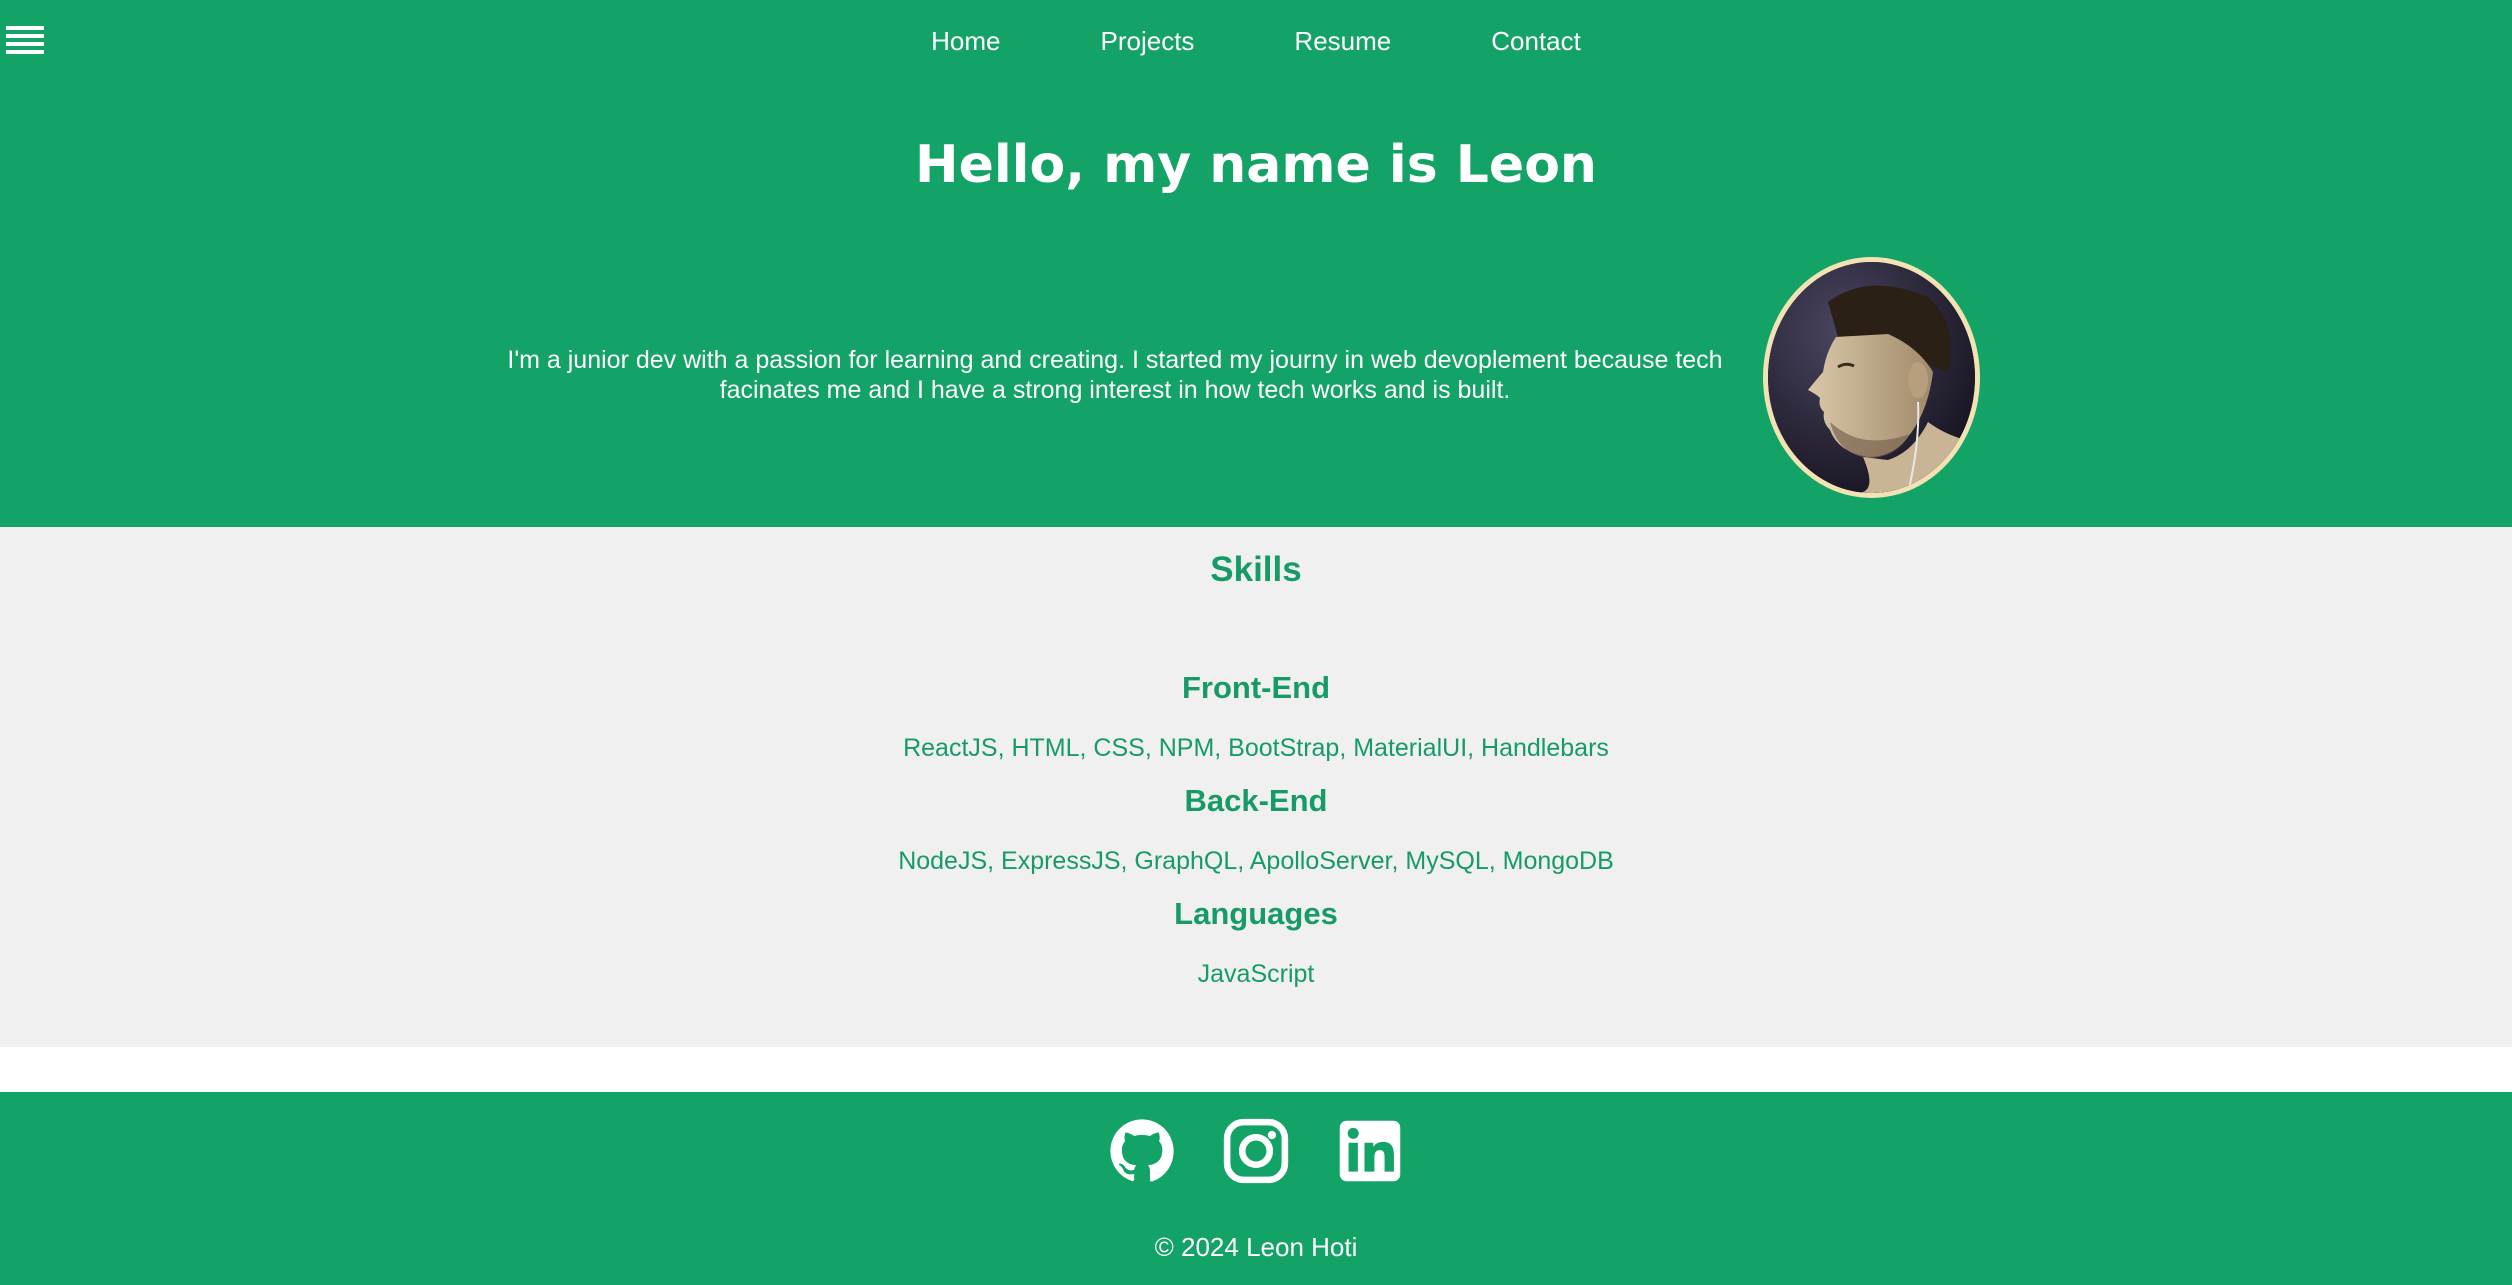 Image resolution: width=2512 pixels, height=1285 pixels. Describe the element at coordinates (1506, 41) in the screenshot. I see `nav-link-contact: Contact` at that location.